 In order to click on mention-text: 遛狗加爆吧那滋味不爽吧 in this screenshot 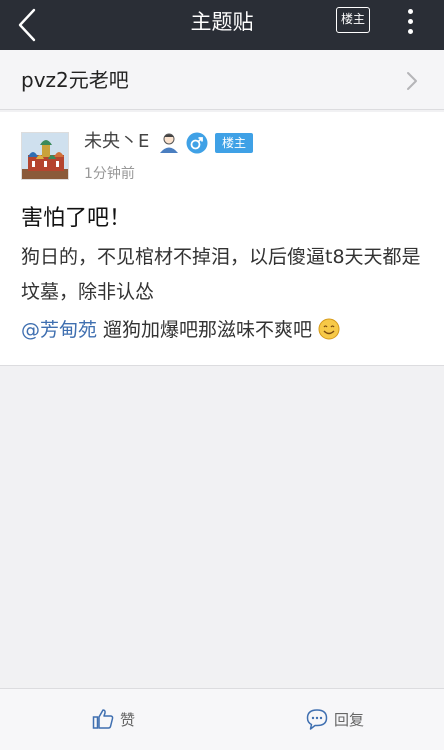, I will do `click(205, 330)`.